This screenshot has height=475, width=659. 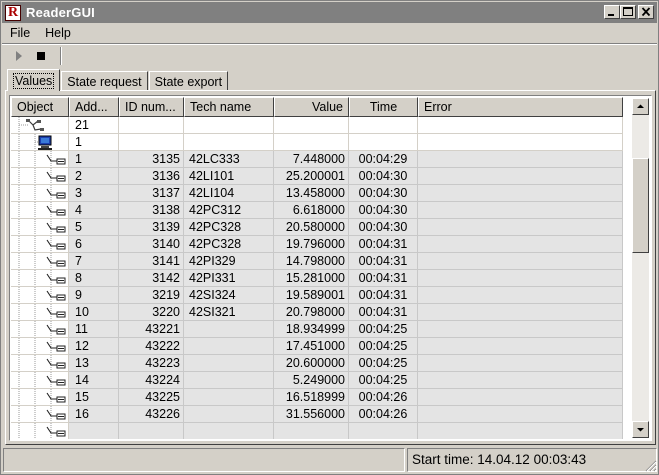 I want to click on table-row: 10 3220 42SI321 20.798000 00:04:31, so click(x=317, y=312).